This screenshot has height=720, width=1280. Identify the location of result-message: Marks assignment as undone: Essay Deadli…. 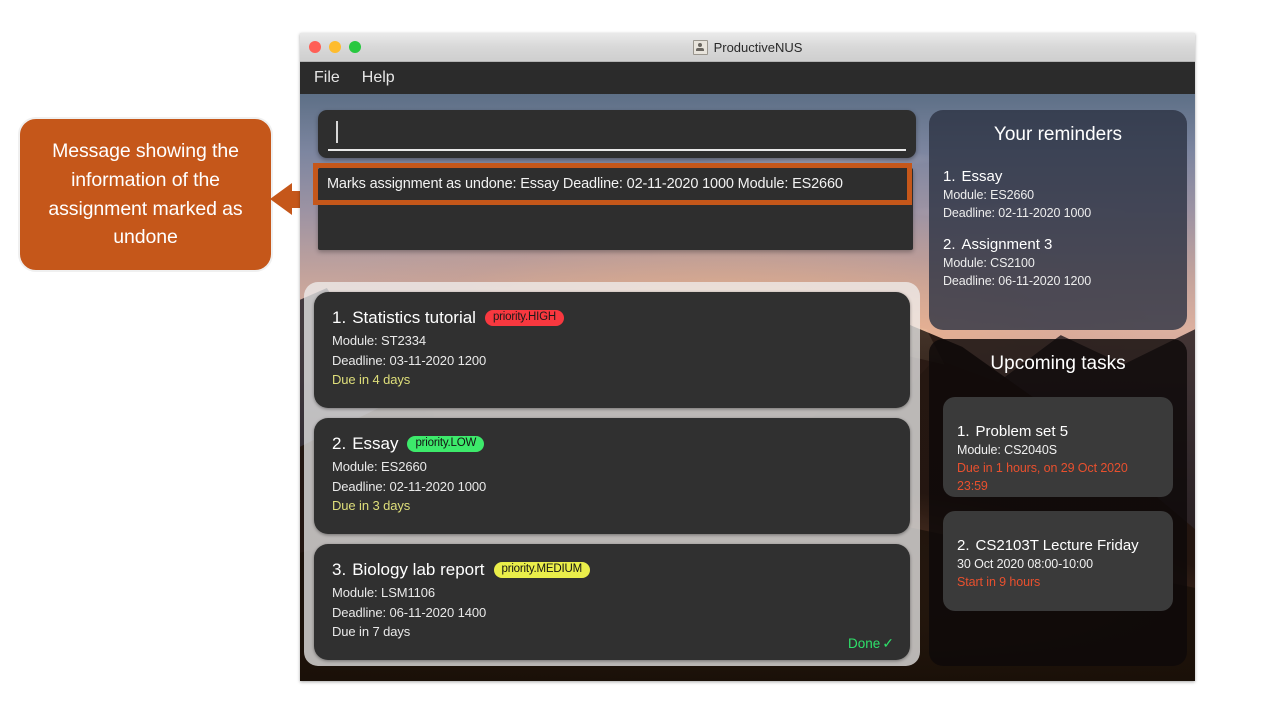
(585, 184).